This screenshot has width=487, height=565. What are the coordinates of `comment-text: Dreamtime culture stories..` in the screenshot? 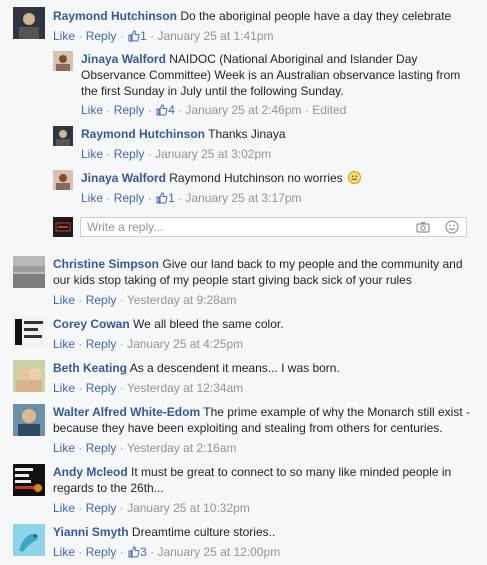 It's located at (203, 532).